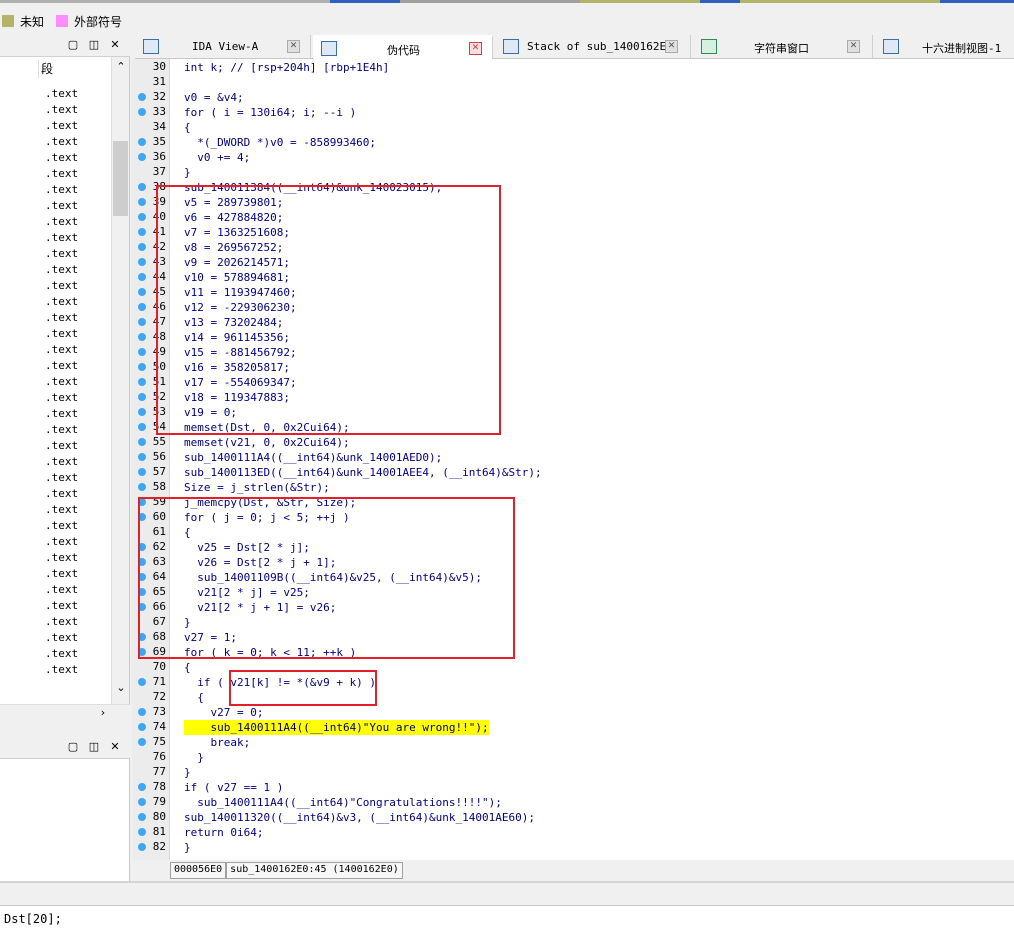 The width and height of the screenshot is (1014, 930). Describe the element at coordinates (507, 882) in the screenshot. I see `splitter` at that location.